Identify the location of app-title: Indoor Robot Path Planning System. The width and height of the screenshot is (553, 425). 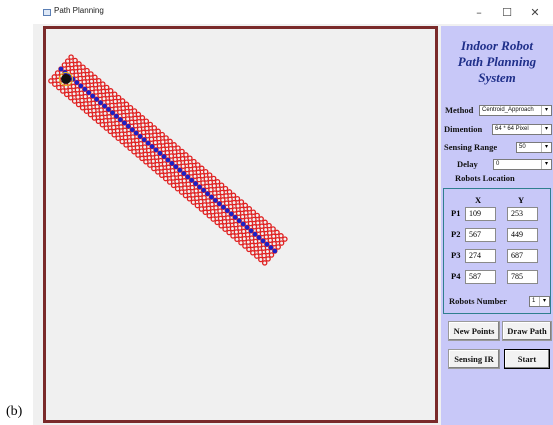
(497, 62).